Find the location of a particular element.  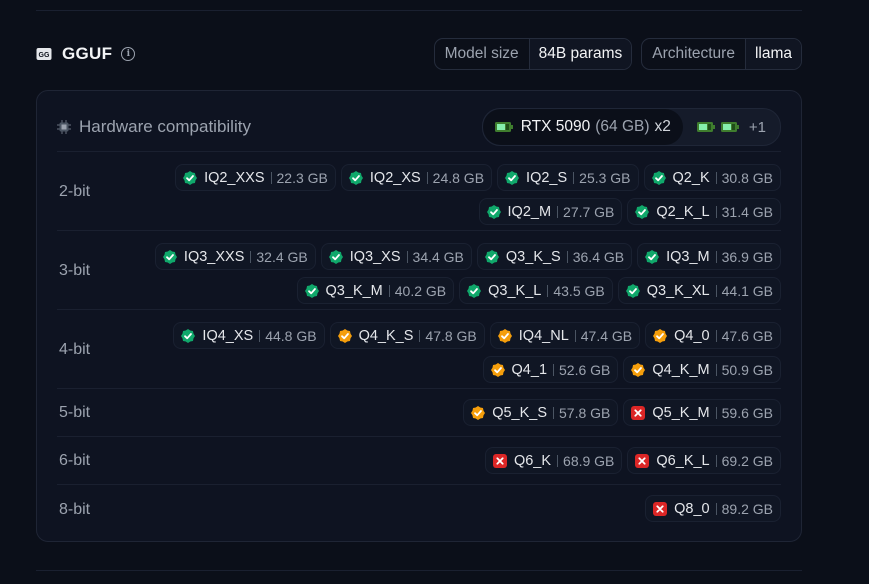

pill-line: Q5_K_S 57.8 GB Q5_K_M 59.6 GB is located at coordinates (622, 412).